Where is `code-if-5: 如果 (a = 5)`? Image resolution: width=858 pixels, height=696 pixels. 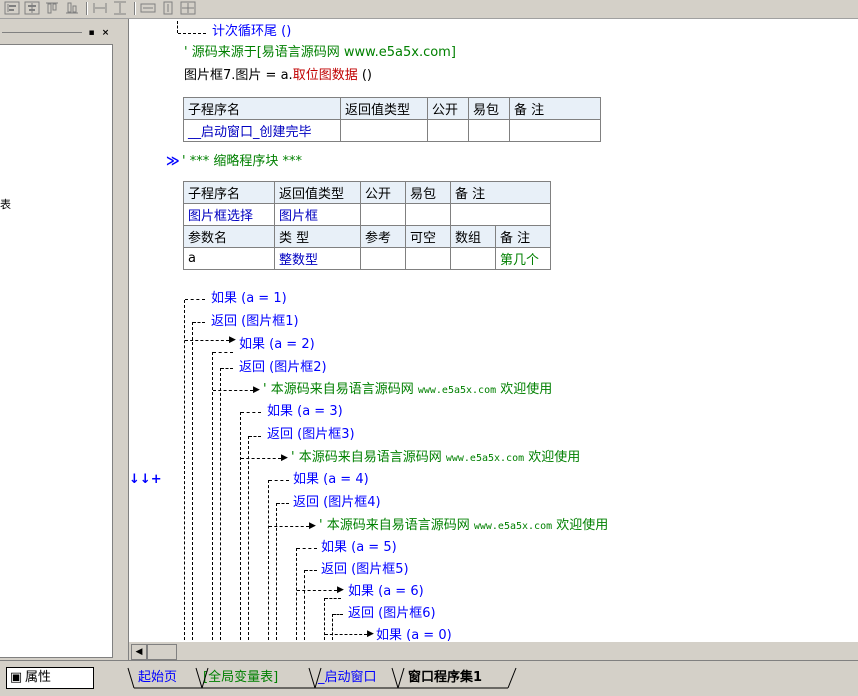
code-if-5: 如果 (a = 5) is located at coordinates (359, 548).